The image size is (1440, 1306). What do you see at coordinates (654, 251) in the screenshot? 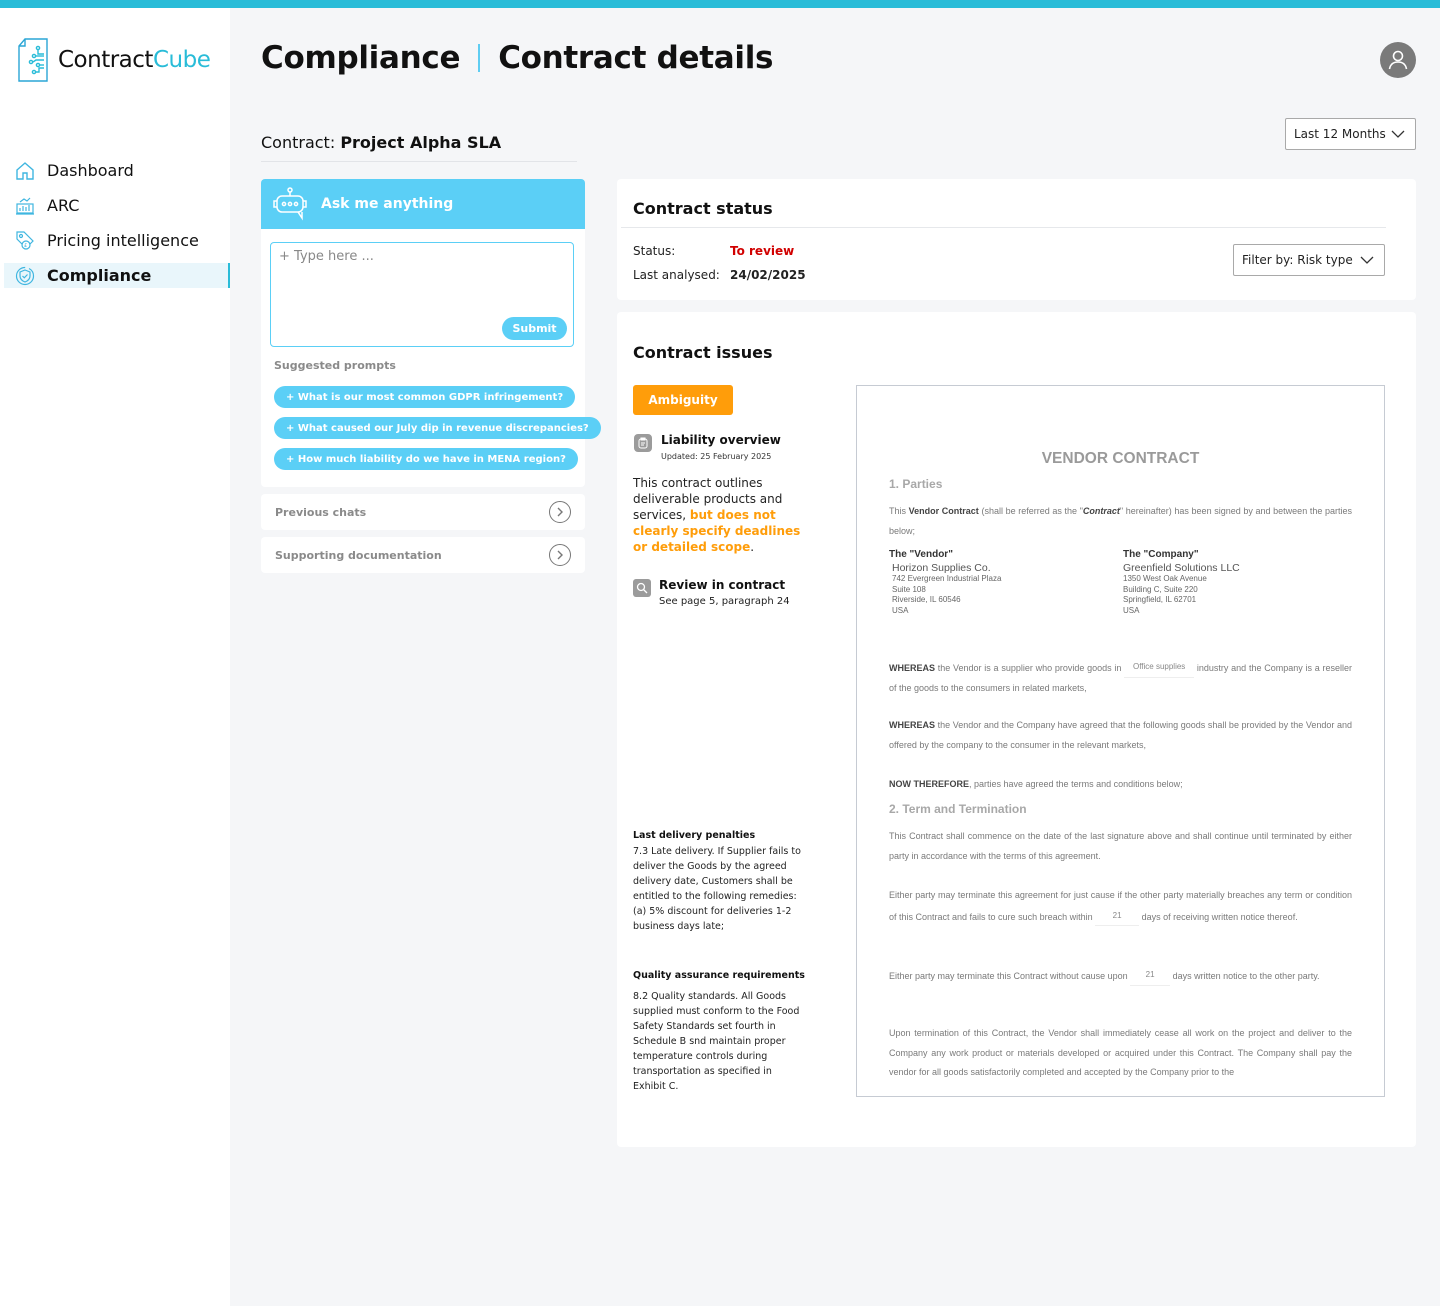
I see `status-label: Status:` at bounding box center [654, 251].